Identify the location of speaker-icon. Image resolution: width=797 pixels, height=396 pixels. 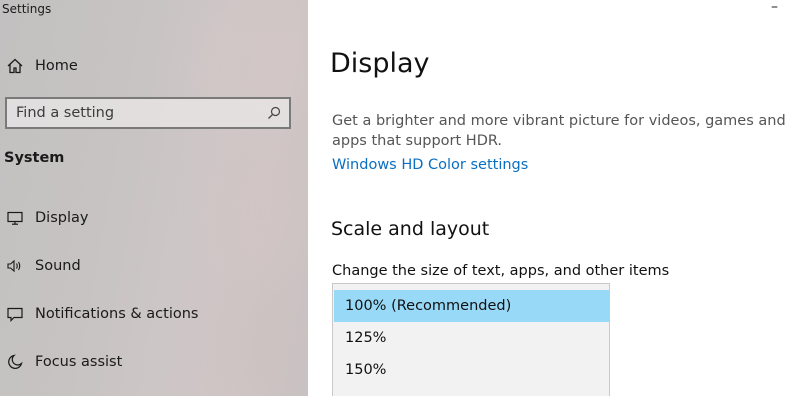
(15, 266).